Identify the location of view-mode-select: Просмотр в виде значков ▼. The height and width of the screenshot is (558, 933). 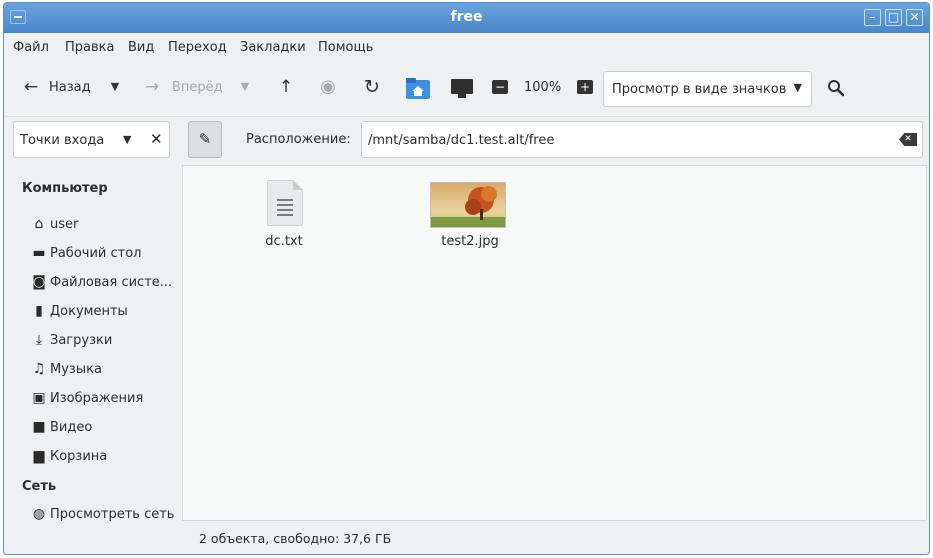
(707, 89).